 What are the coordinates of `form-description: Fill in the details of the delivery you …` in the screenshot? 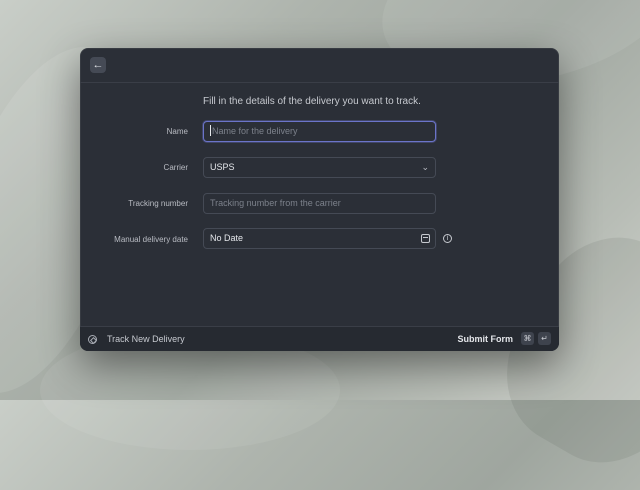 It's located at (312, 101).